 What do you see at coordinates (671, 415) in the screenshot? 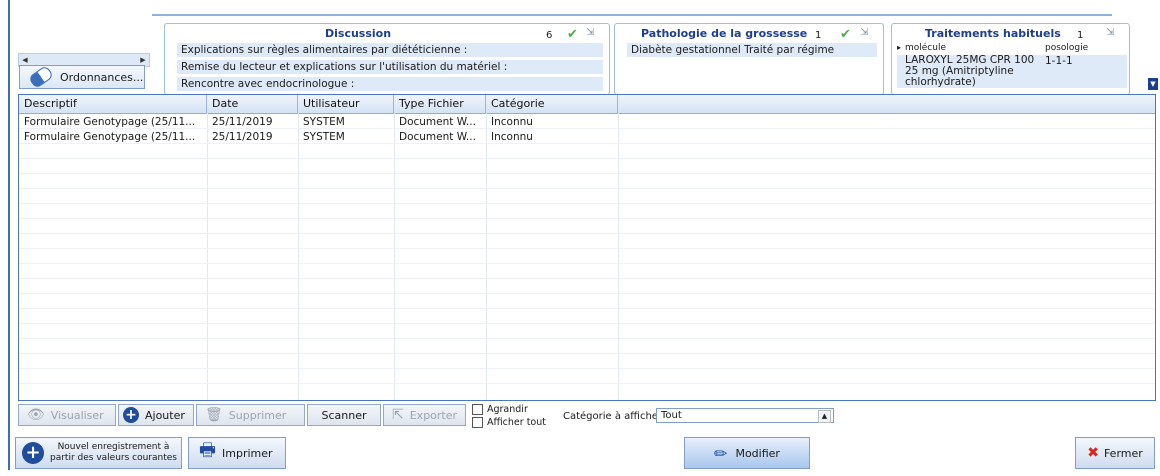
I see `categorie-value: Tout` at bounding box center [671, 415].